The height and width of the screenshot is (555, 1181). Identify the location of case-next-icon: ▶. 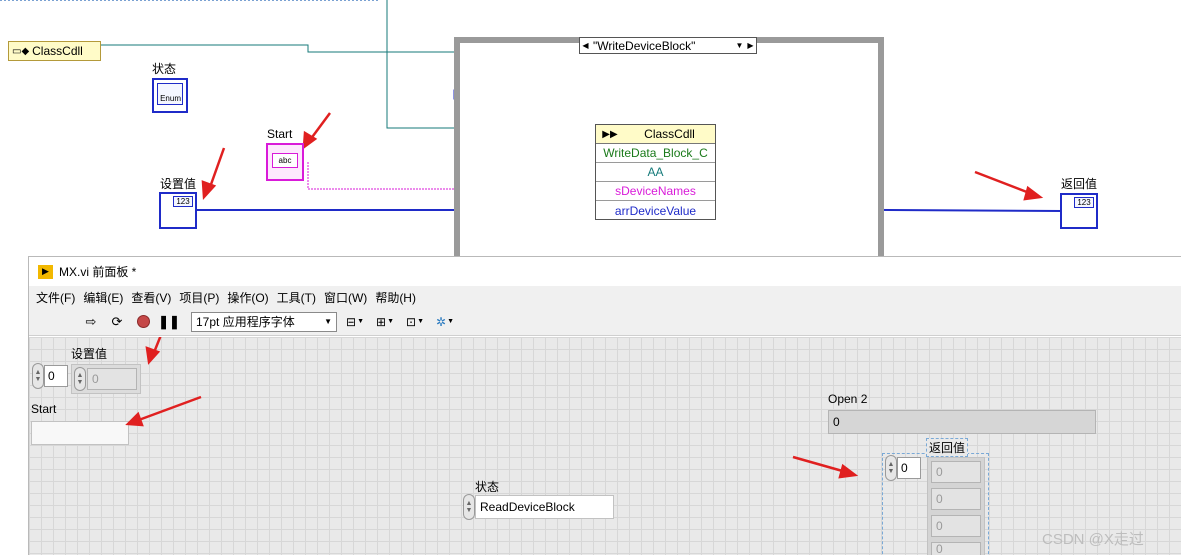
(750, 45).